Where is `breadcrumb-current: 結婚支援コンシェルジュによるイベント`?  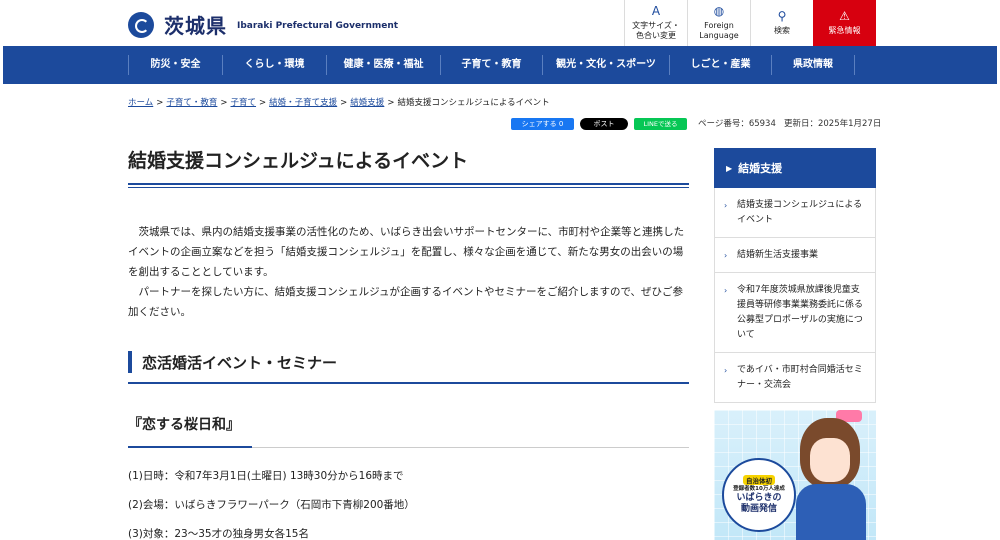
breadcrumb-current: 結婚支援コンシェルジュによるイベント is located at coordinates (473, 103).